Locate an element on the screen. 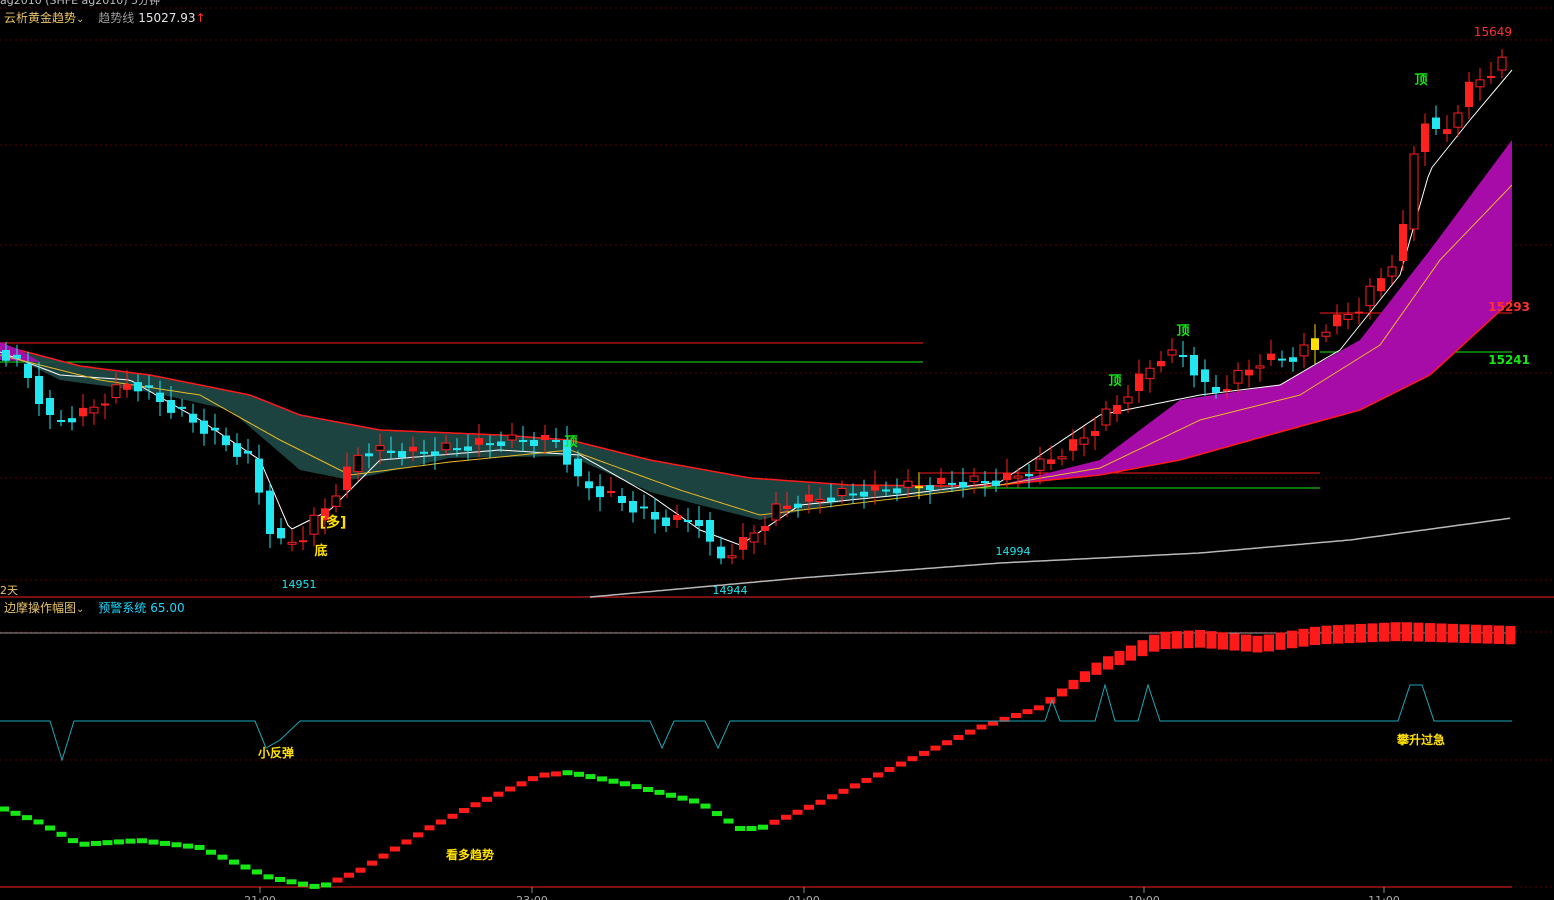 Image resolution: width=1554 pixels, height=900 pixels. window-title: ag2010 (SHFE ag2010) 5分钟 is located at coordinates (80, 3).